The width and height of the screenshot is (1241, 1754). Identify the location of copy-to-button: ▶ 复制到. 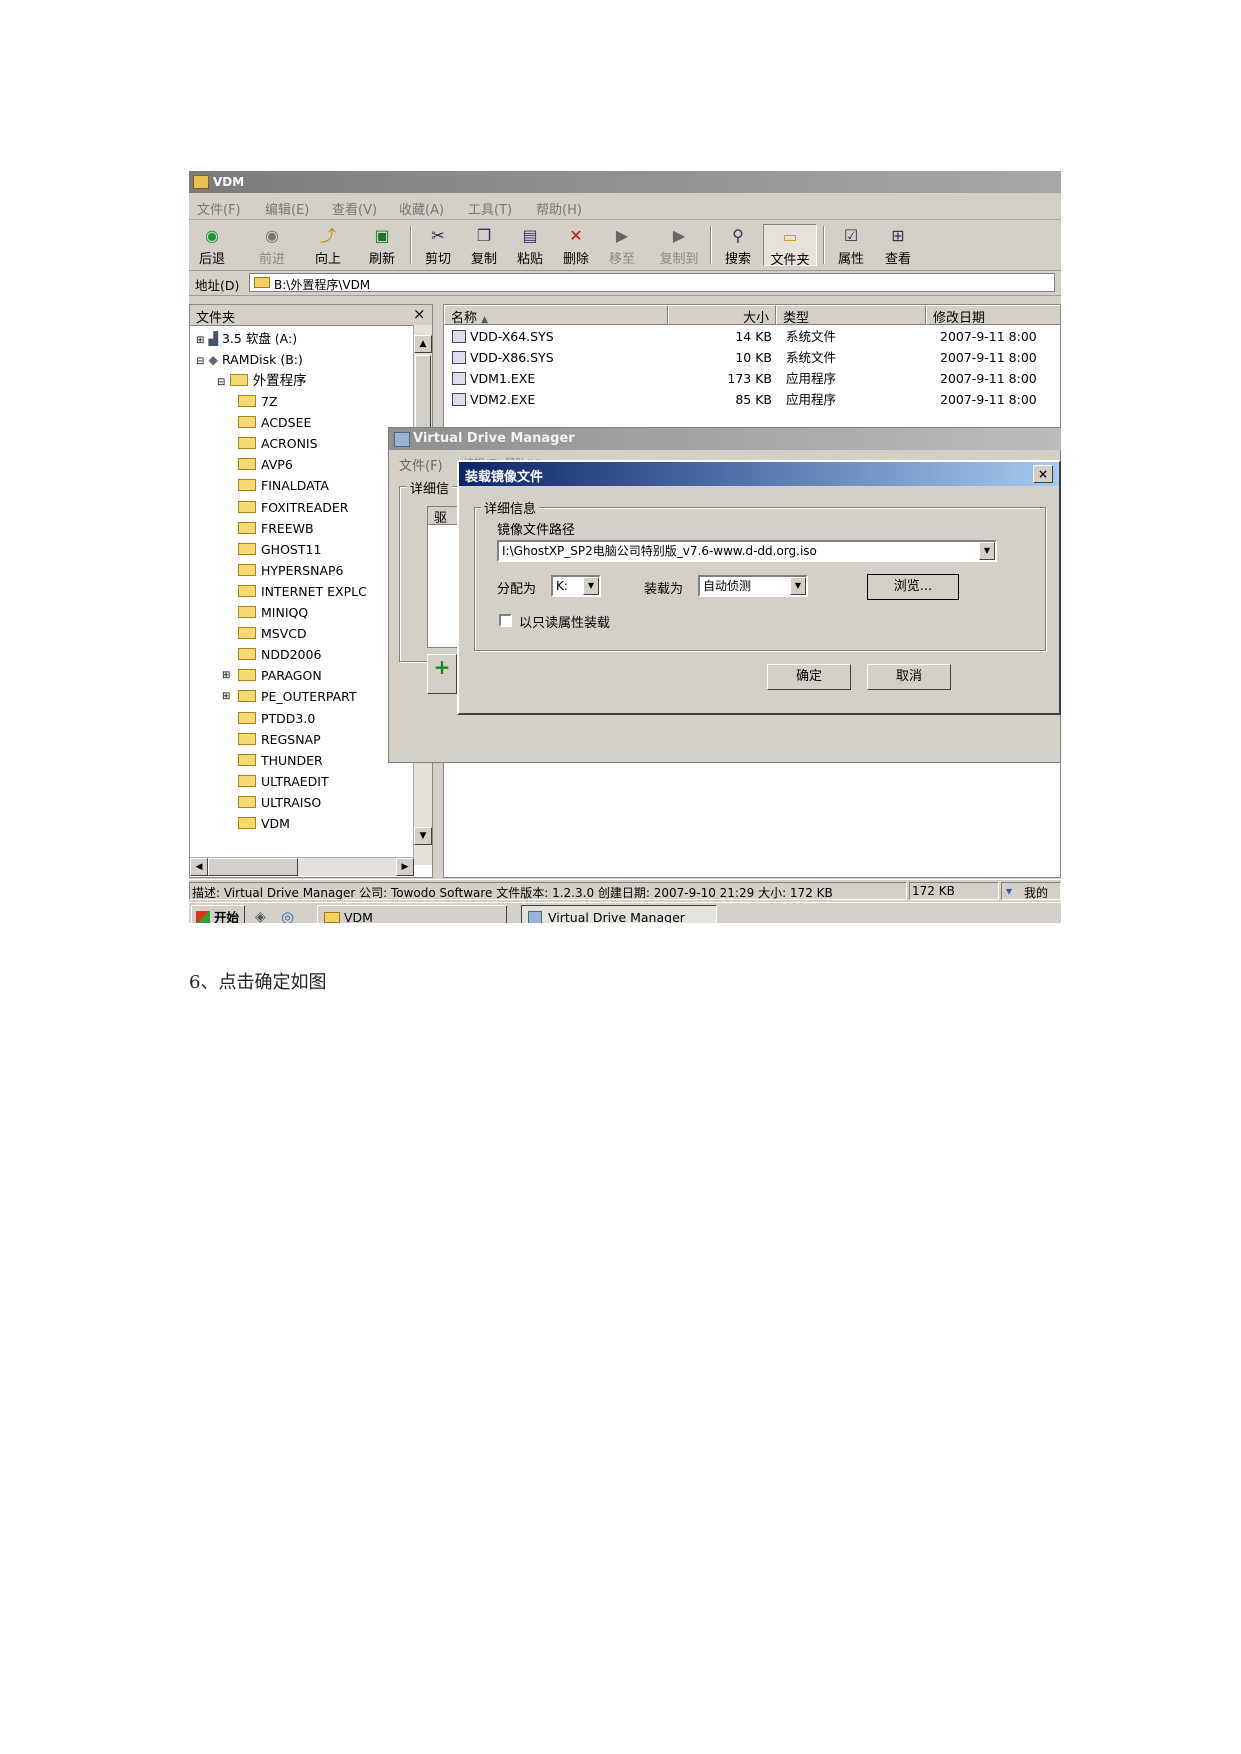
(679, 245).